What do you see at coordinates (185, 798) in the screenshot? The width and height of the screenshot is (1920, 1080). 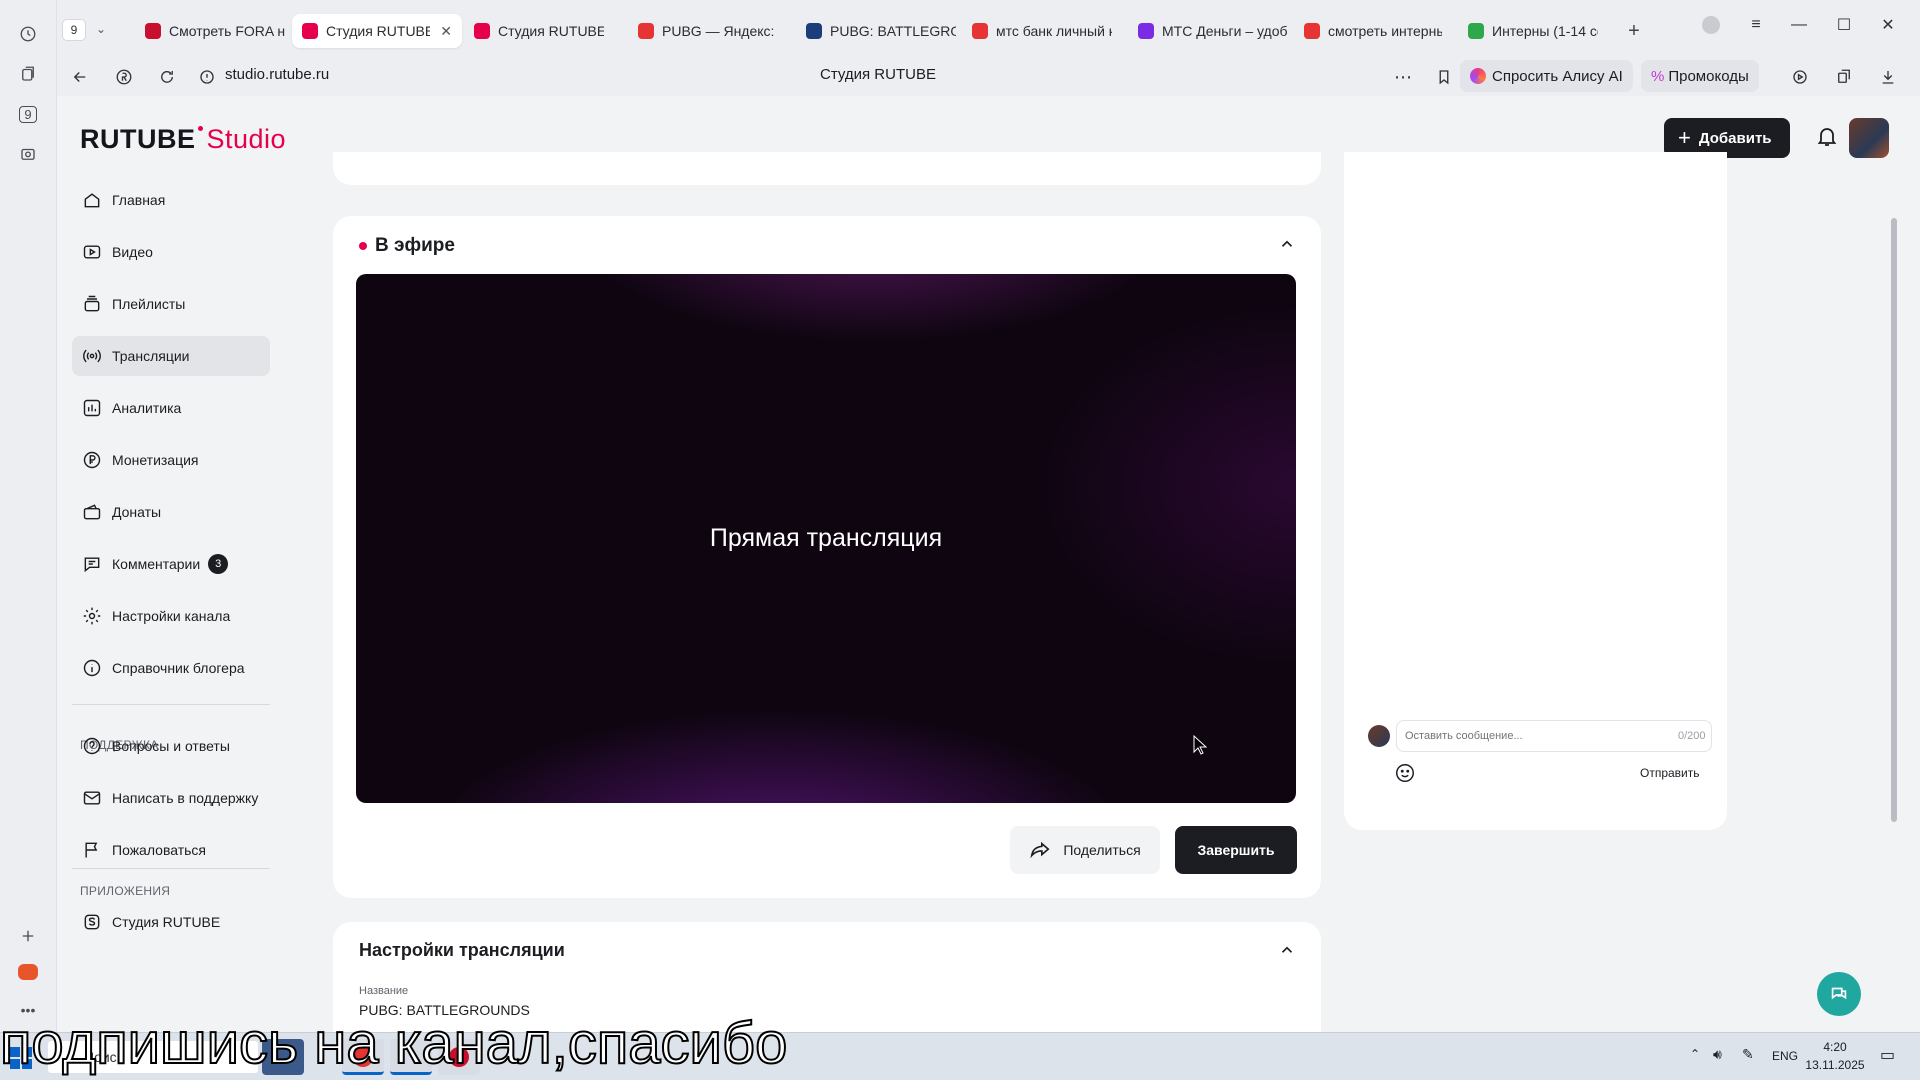 I see `sidebar-item-label: Написать в поддержку` at bounding box center [185, 798].